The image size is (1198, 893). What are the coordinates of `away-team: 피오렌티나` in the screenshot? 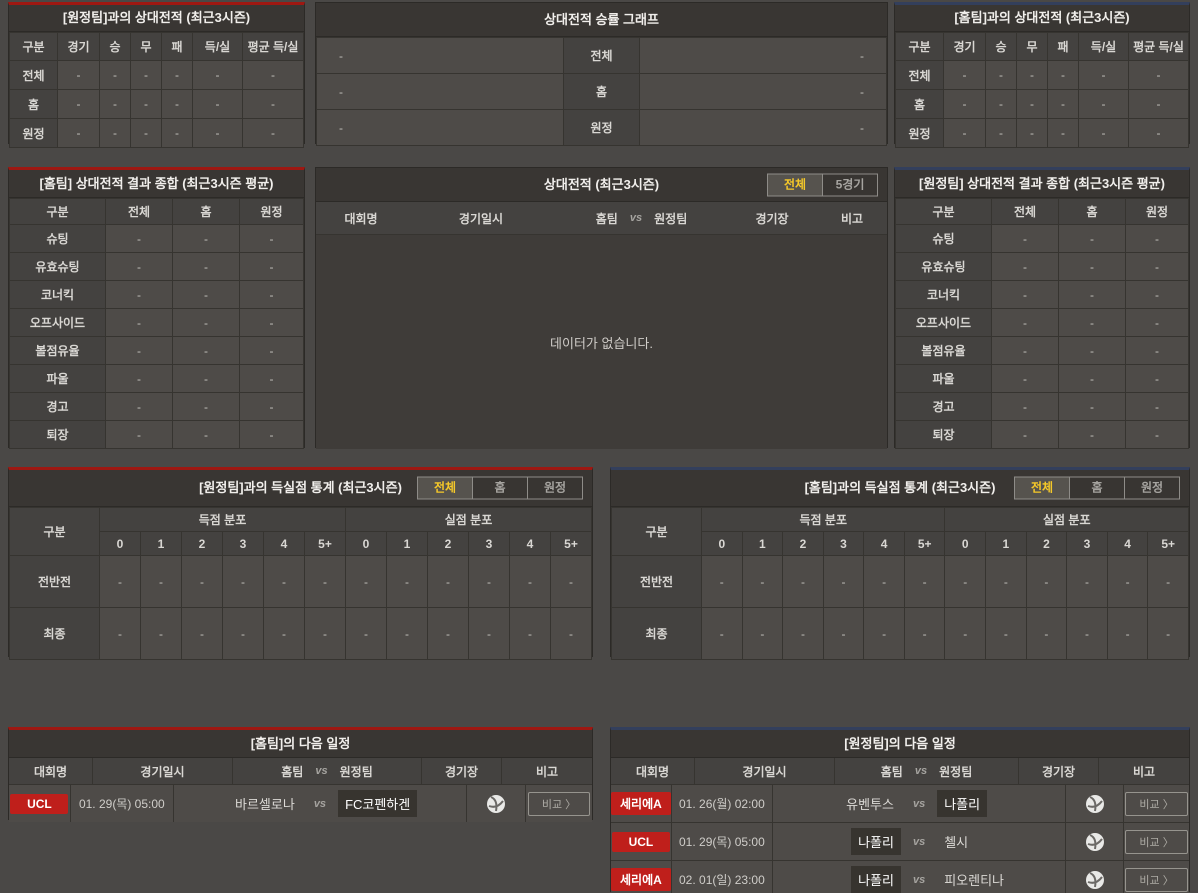 It's located at (974, 880).